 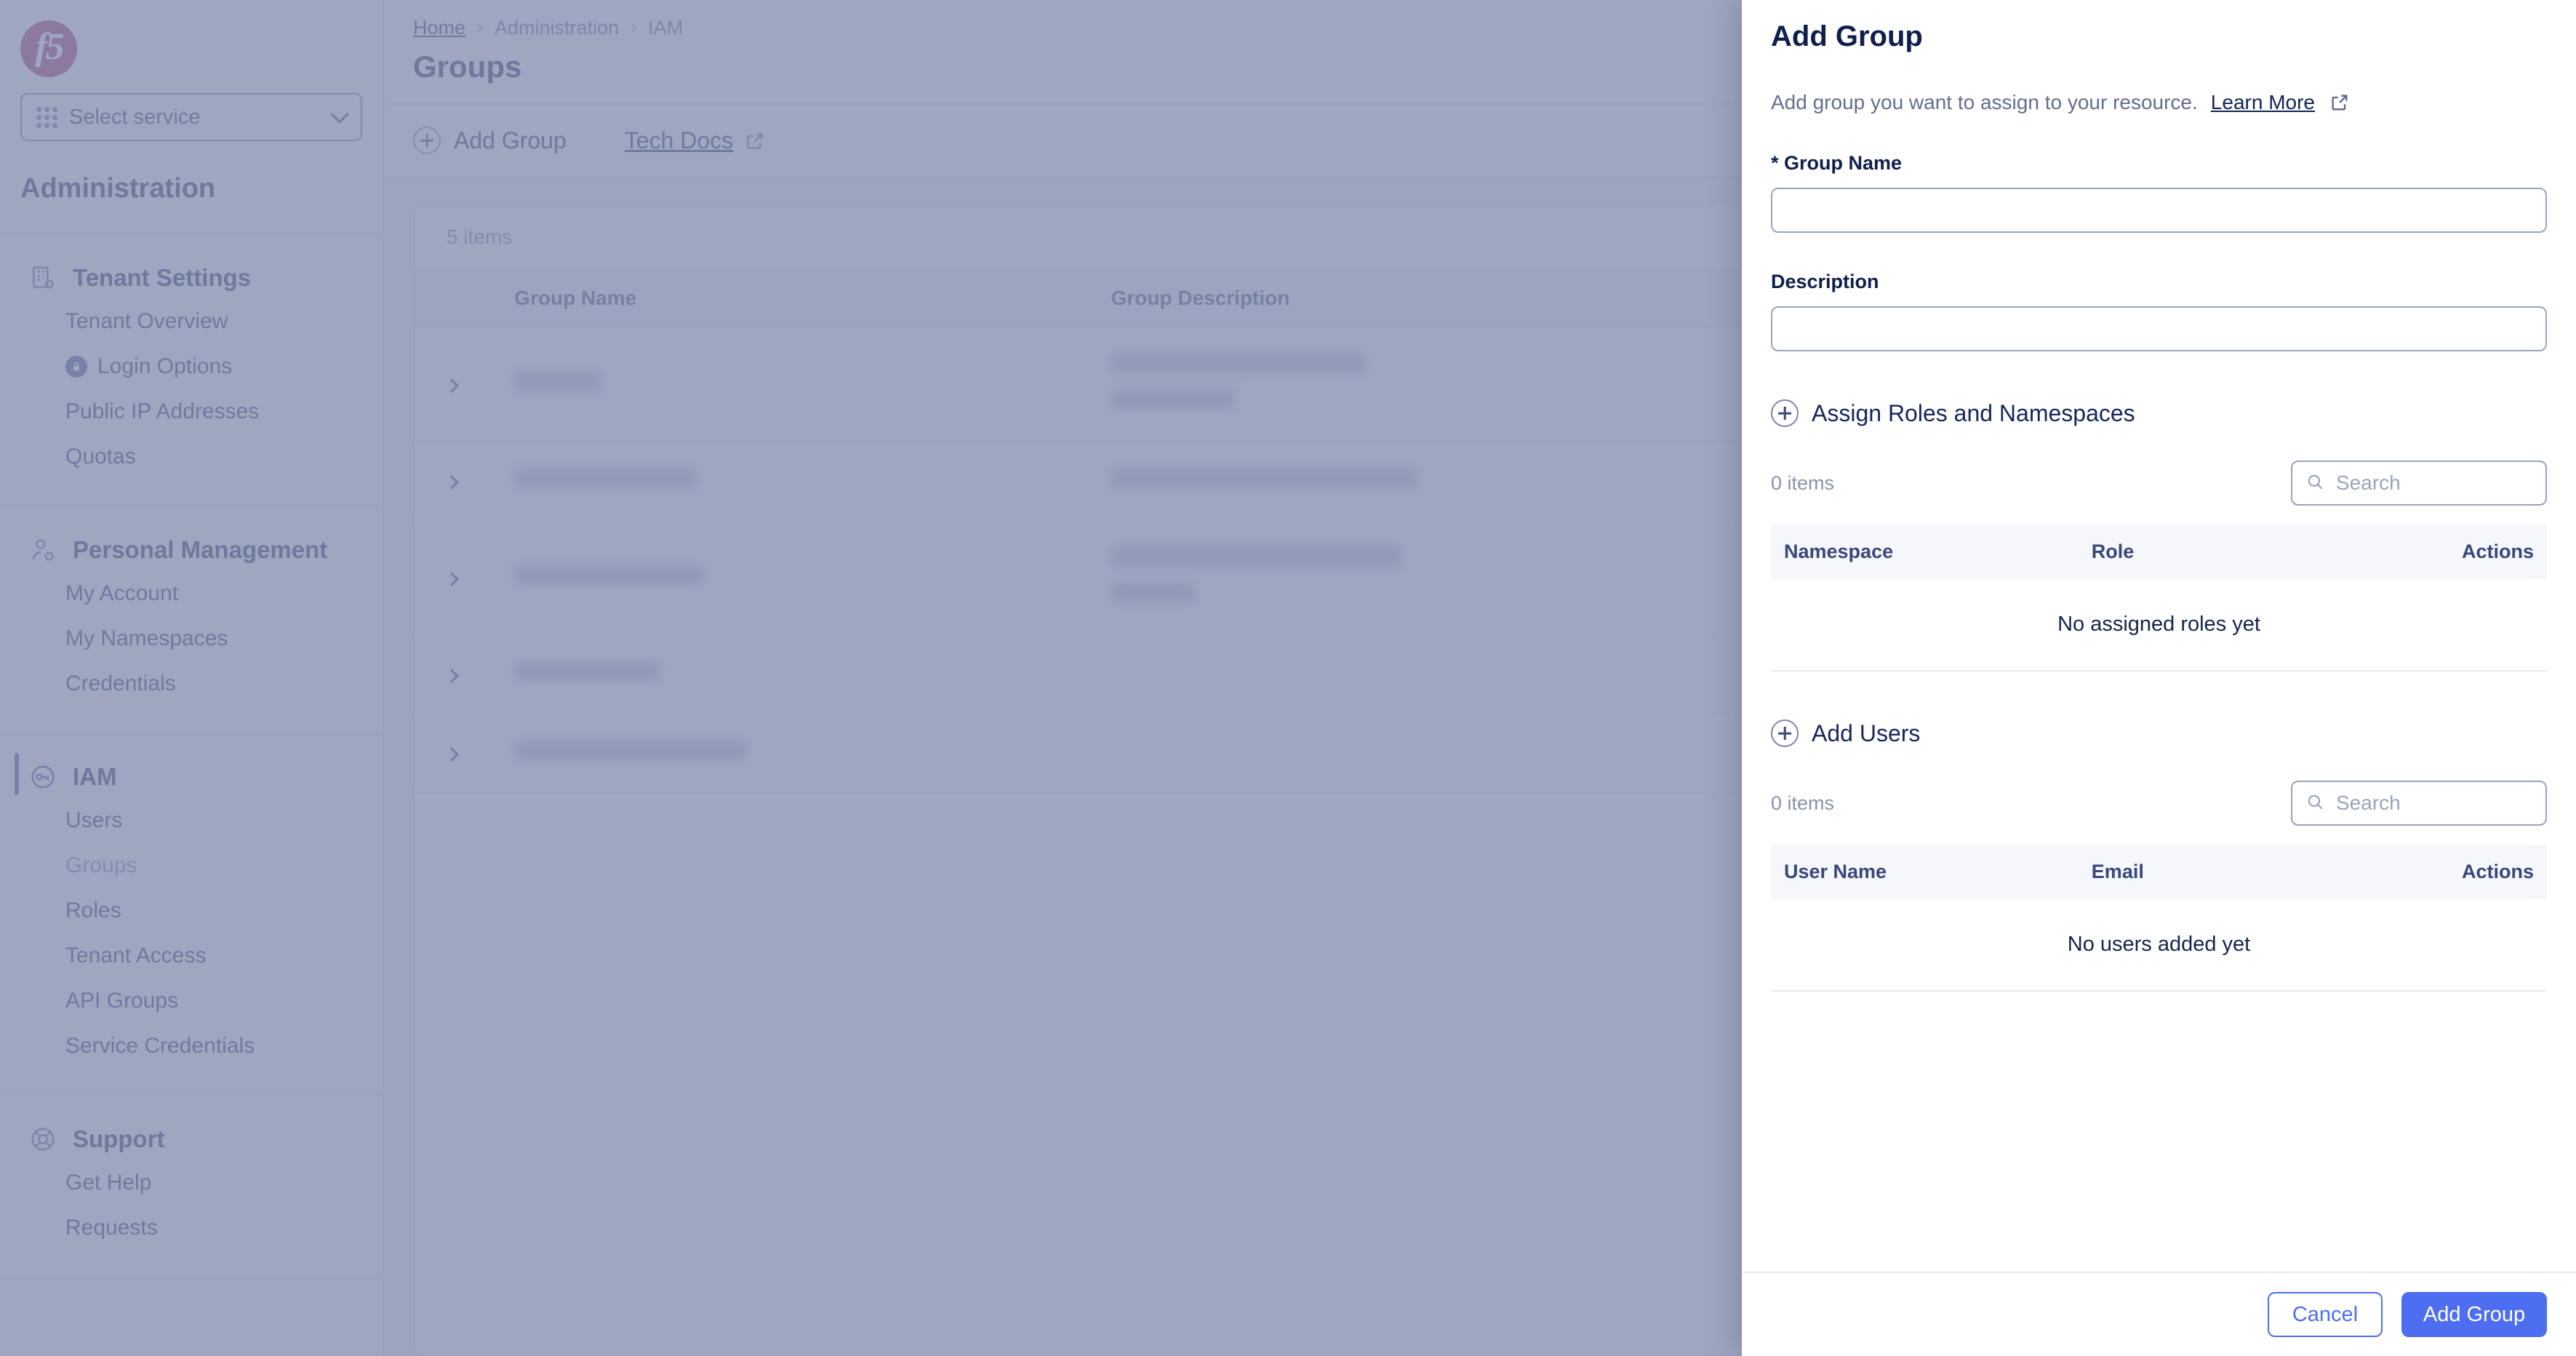 I want to click on table-header-email: Email, so click(x=2229, y=872).